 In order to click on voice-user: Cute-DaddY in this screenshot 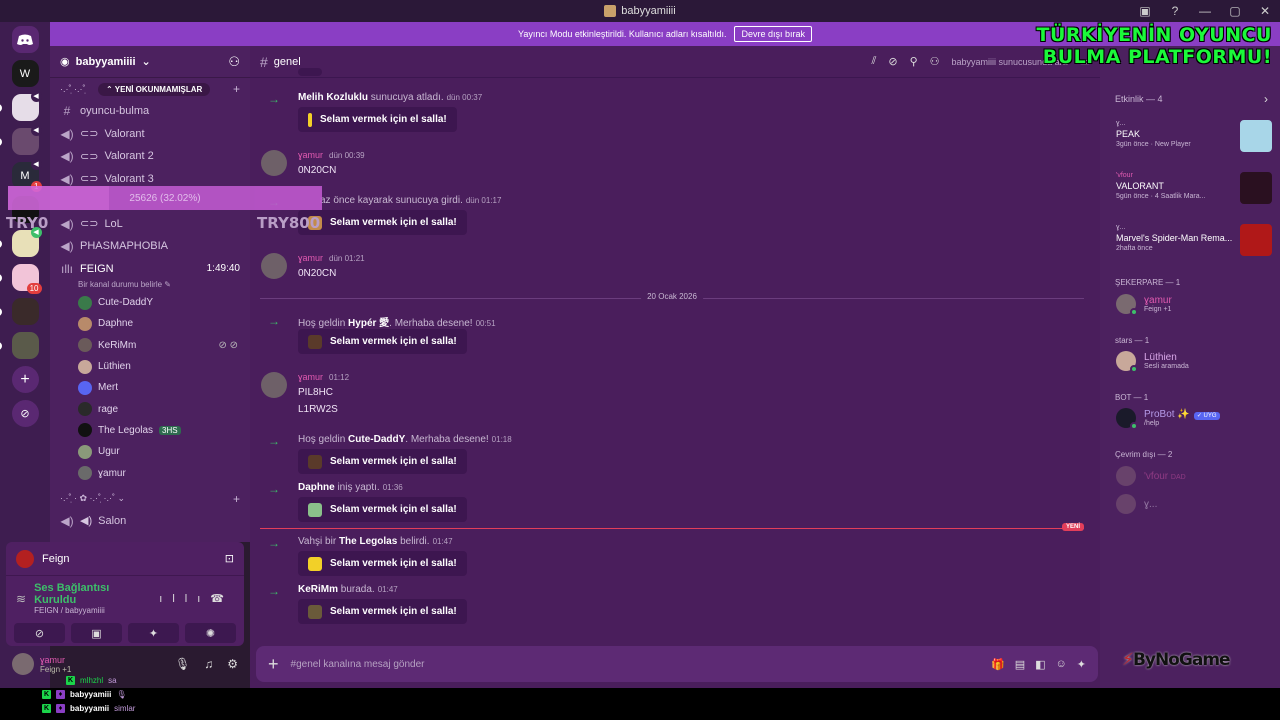, I will do `click(150, 302)`.